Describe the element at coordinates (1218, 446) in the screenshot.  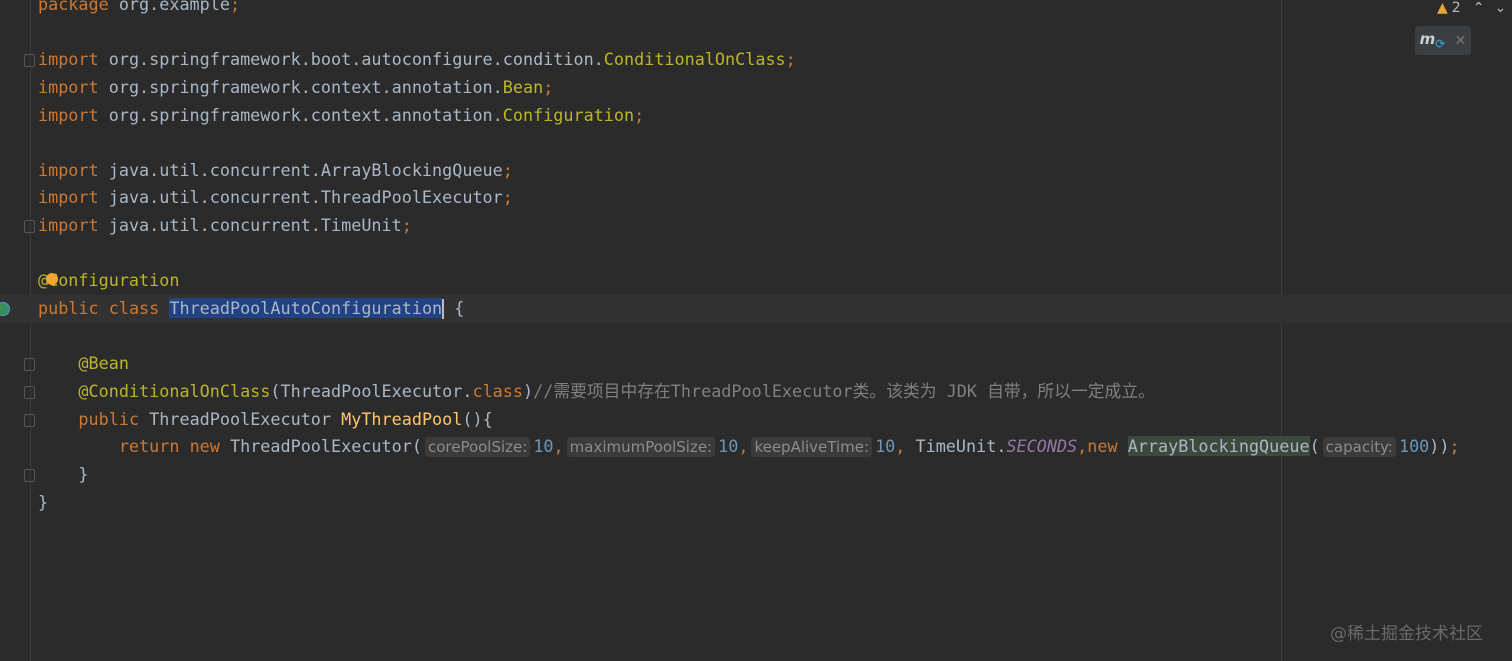
I see `code-token: ArrayBlockingQueue` at that location.